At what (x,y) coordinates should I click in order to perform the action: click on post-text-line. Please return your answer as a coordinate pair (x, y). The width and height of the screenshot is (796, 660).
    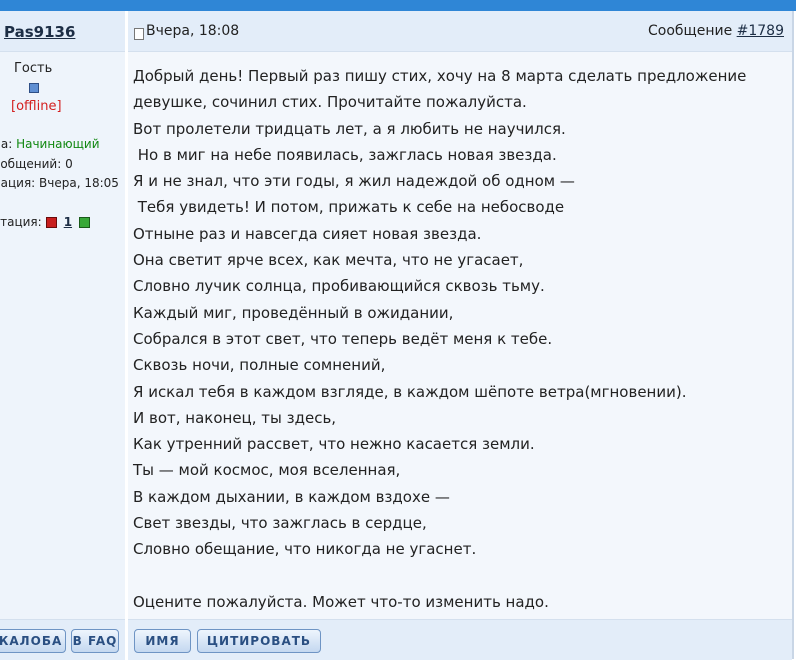
    Looking at the image, I should click on (458, 576).